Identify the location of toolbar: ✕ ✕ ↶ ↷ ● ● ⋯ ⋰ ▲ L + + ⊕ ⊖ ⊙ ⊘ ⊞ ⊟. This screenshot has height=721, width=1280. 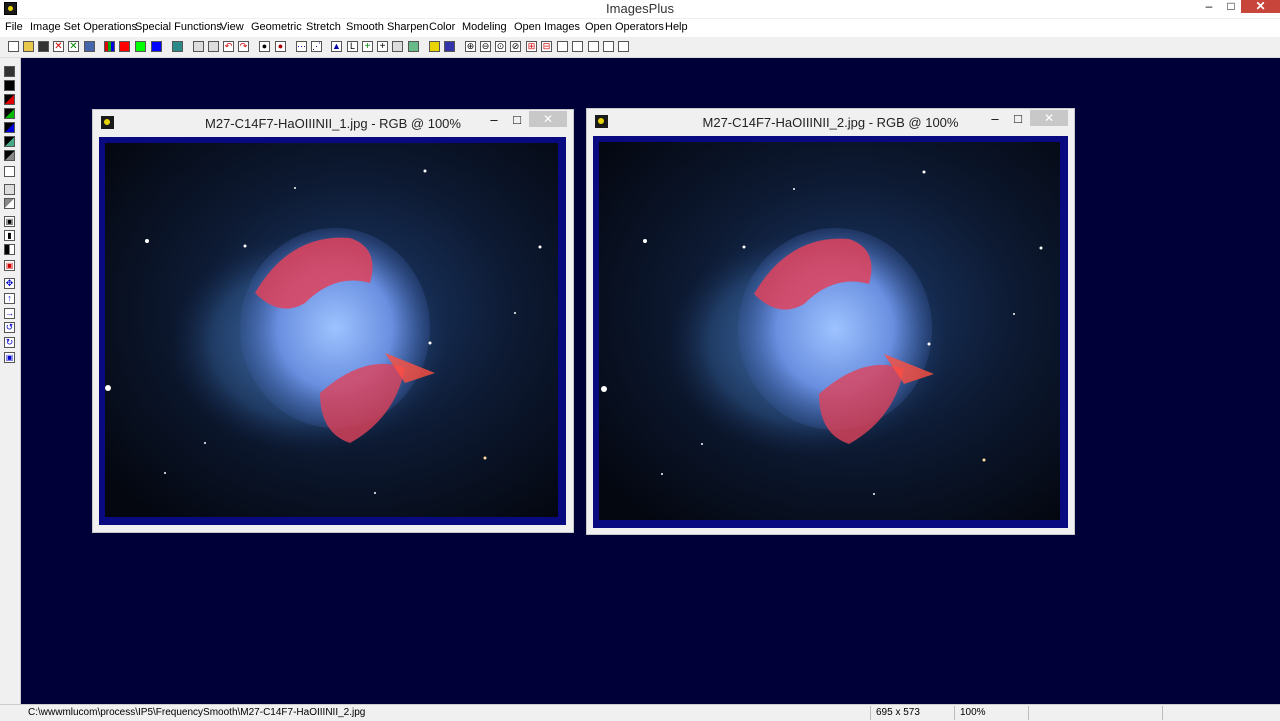
(640, 48).